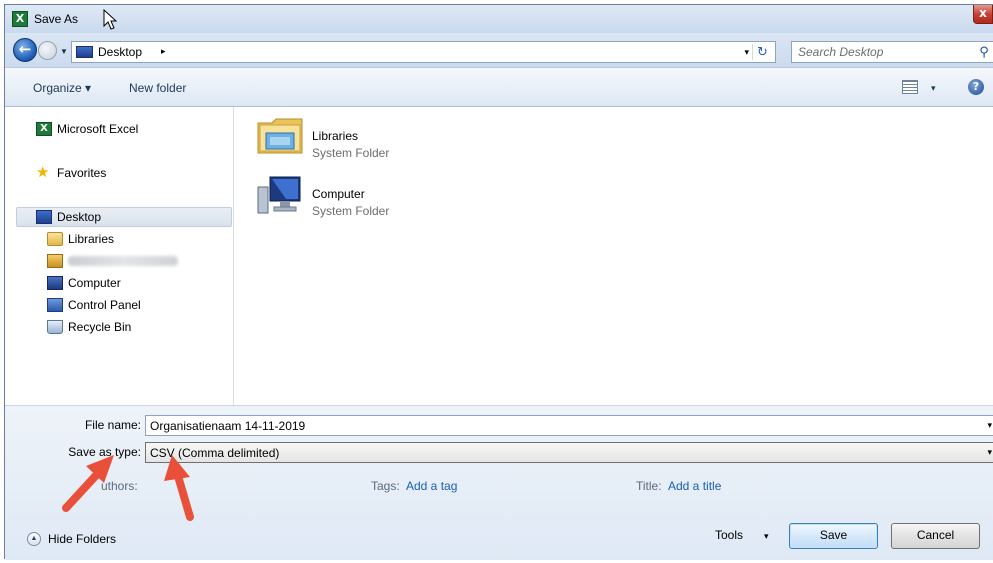  What do you see at coordinates (157, 88) in the screenshot?
I see `new-folder-button: New folder` at bounding box center [157, 88].